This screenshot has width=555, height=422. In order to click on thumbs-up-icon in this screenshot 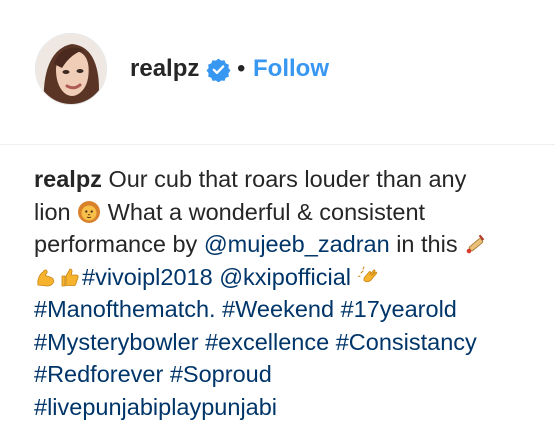, I will do `click(70, 277)`.